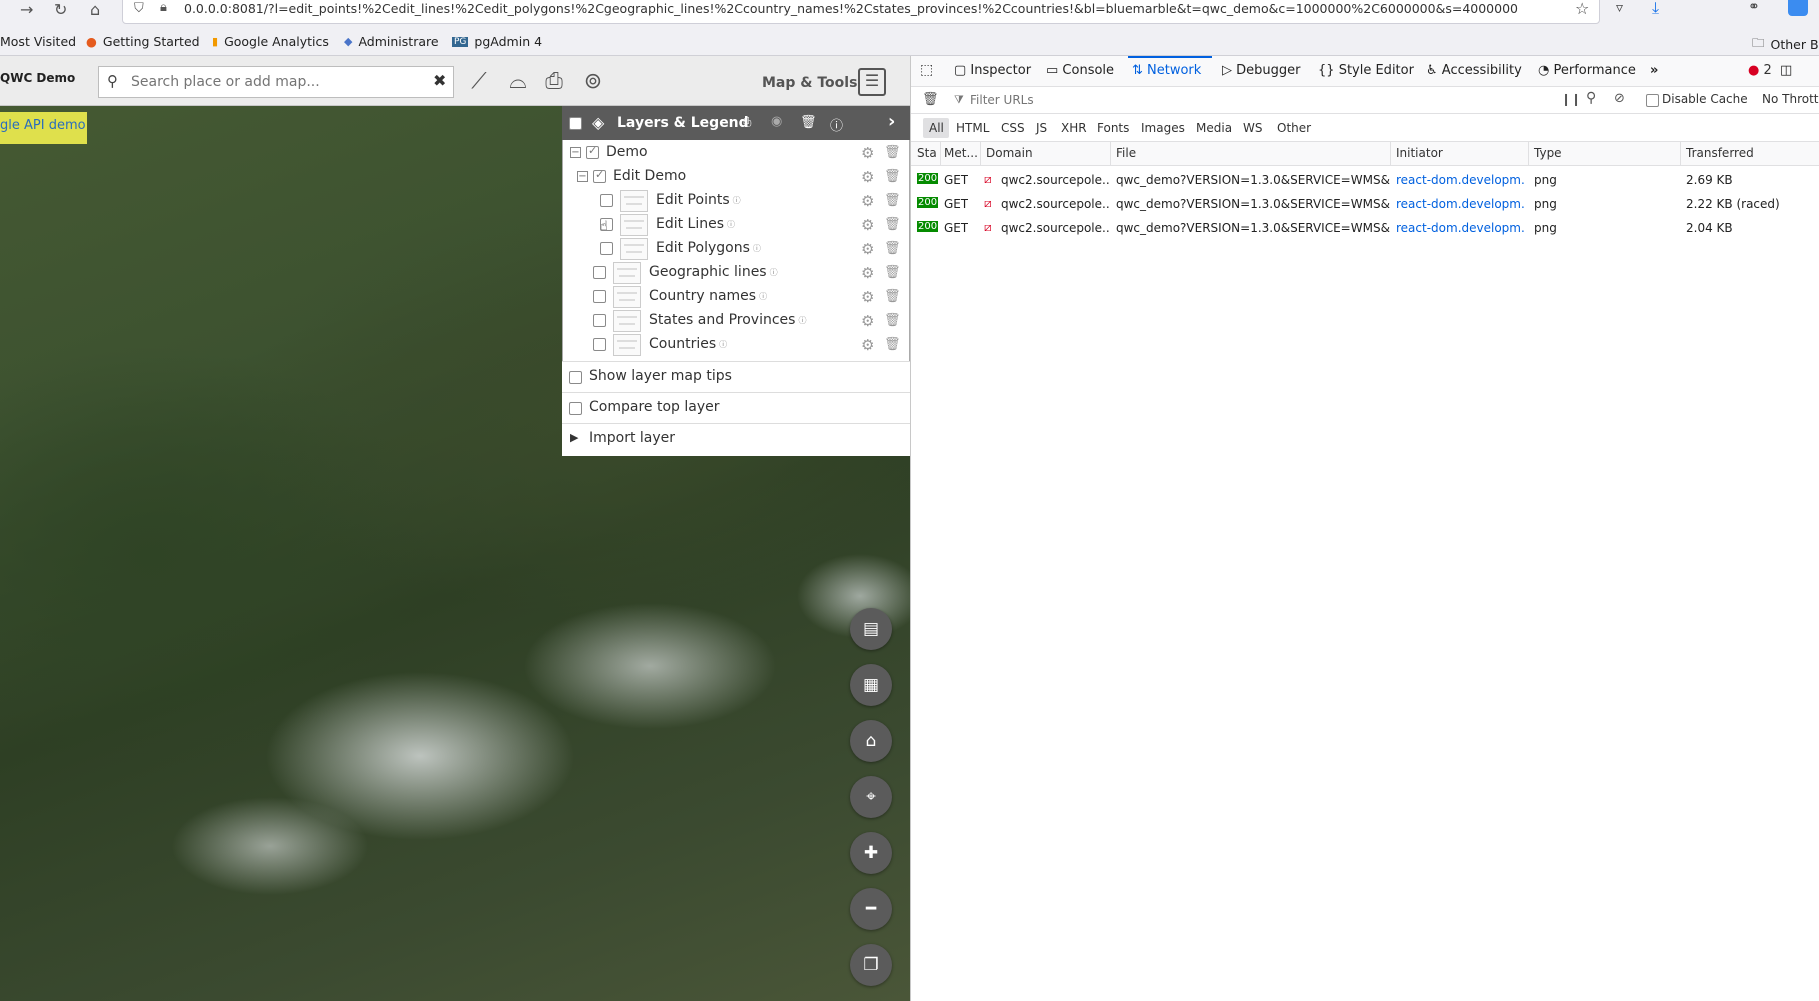 The width and height of the screenshot is (1819, 1001). I want to click on delete-all-icon: 🗑︎, so click(808, 122).